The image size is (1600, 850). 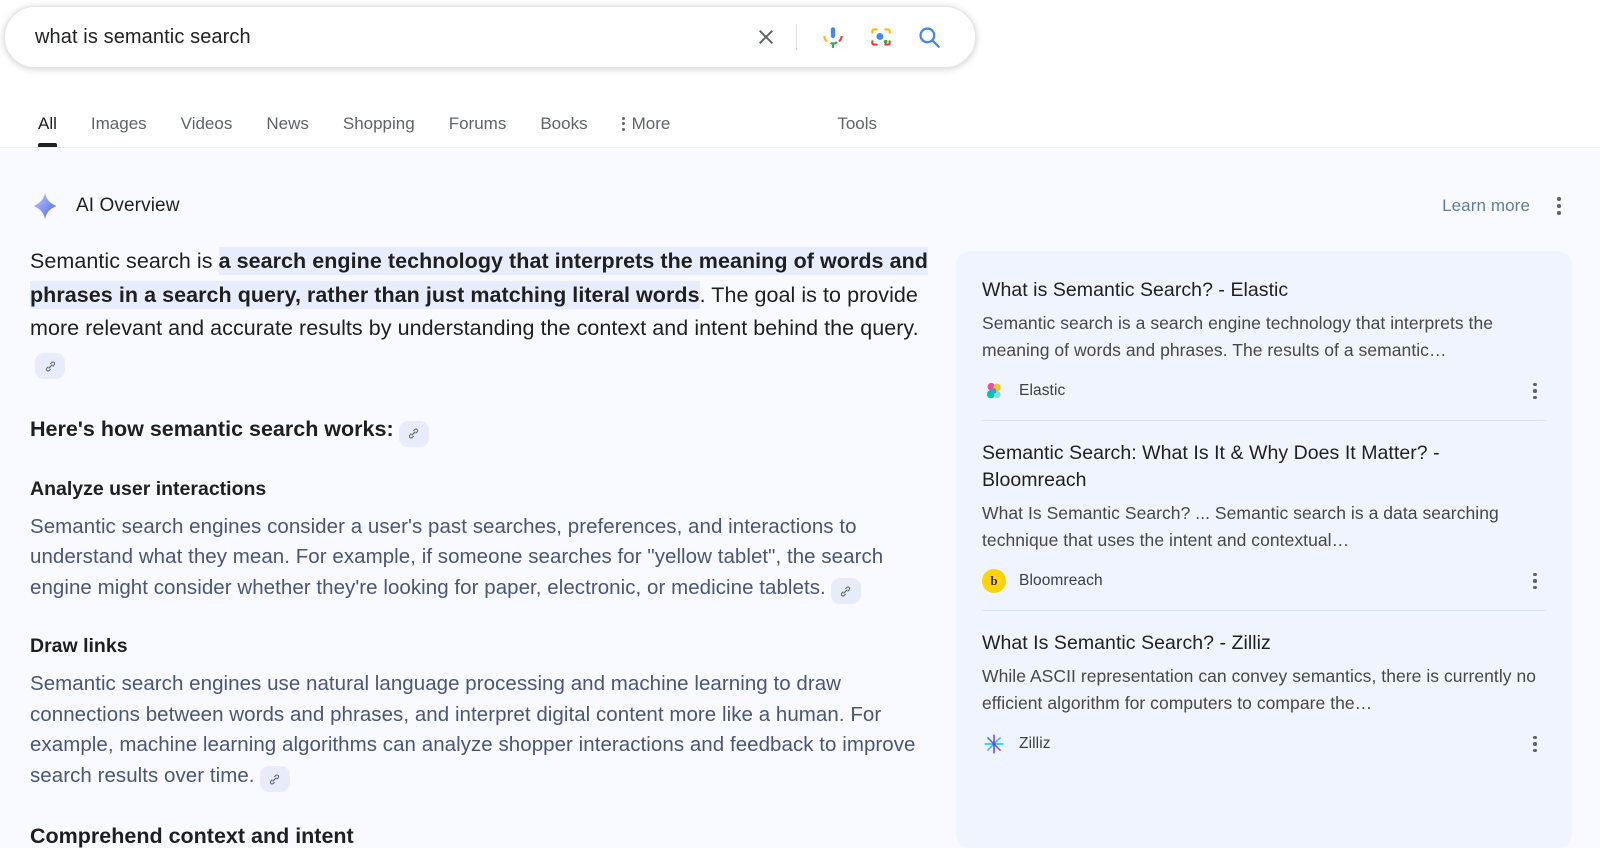 I want to click on more-vert-icon, so click(x=623, y=123).